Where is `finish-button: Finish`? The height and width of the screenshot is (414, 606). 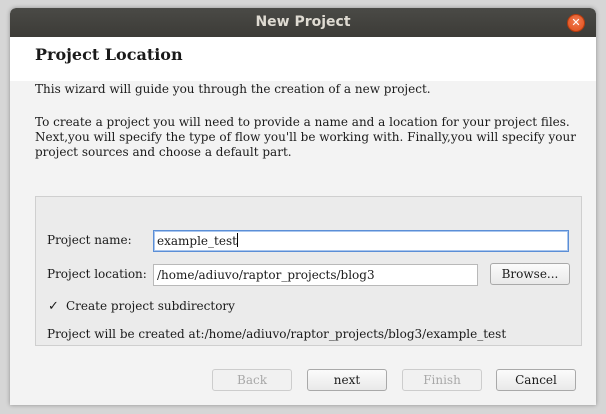
finish-button: Finish is located at coordinates (442, 380).